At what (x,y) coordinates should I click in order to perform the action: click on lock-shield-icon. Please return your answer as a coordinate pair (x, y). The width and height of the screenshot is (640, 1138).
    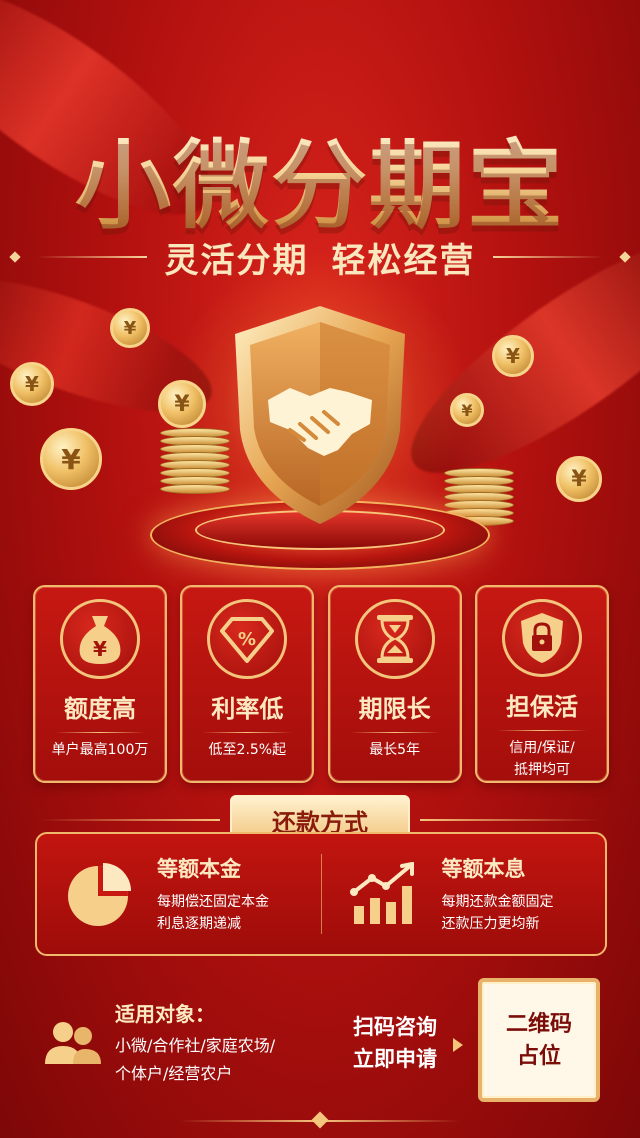
    Looking at the image, I should click on (541, 638).